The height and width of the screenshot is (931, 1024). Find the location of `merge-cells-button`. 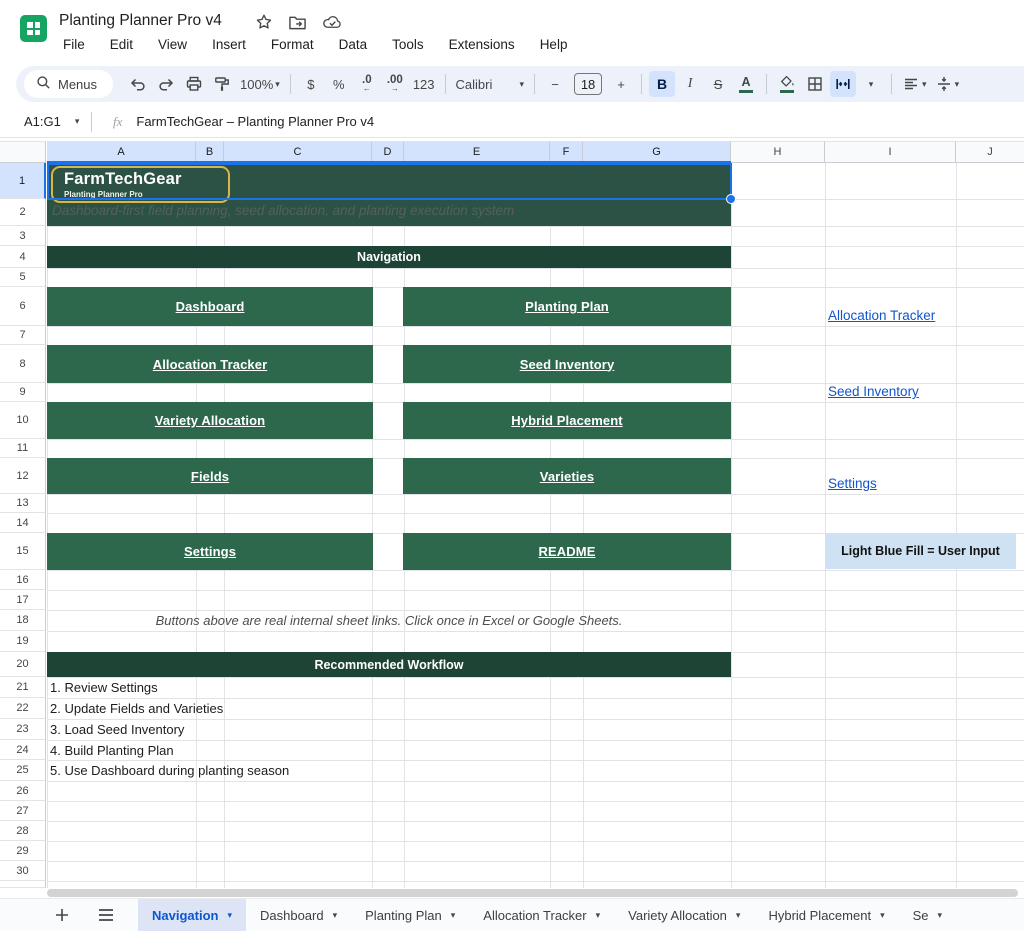

merge-cells-button is located at coordinates (843, 84).